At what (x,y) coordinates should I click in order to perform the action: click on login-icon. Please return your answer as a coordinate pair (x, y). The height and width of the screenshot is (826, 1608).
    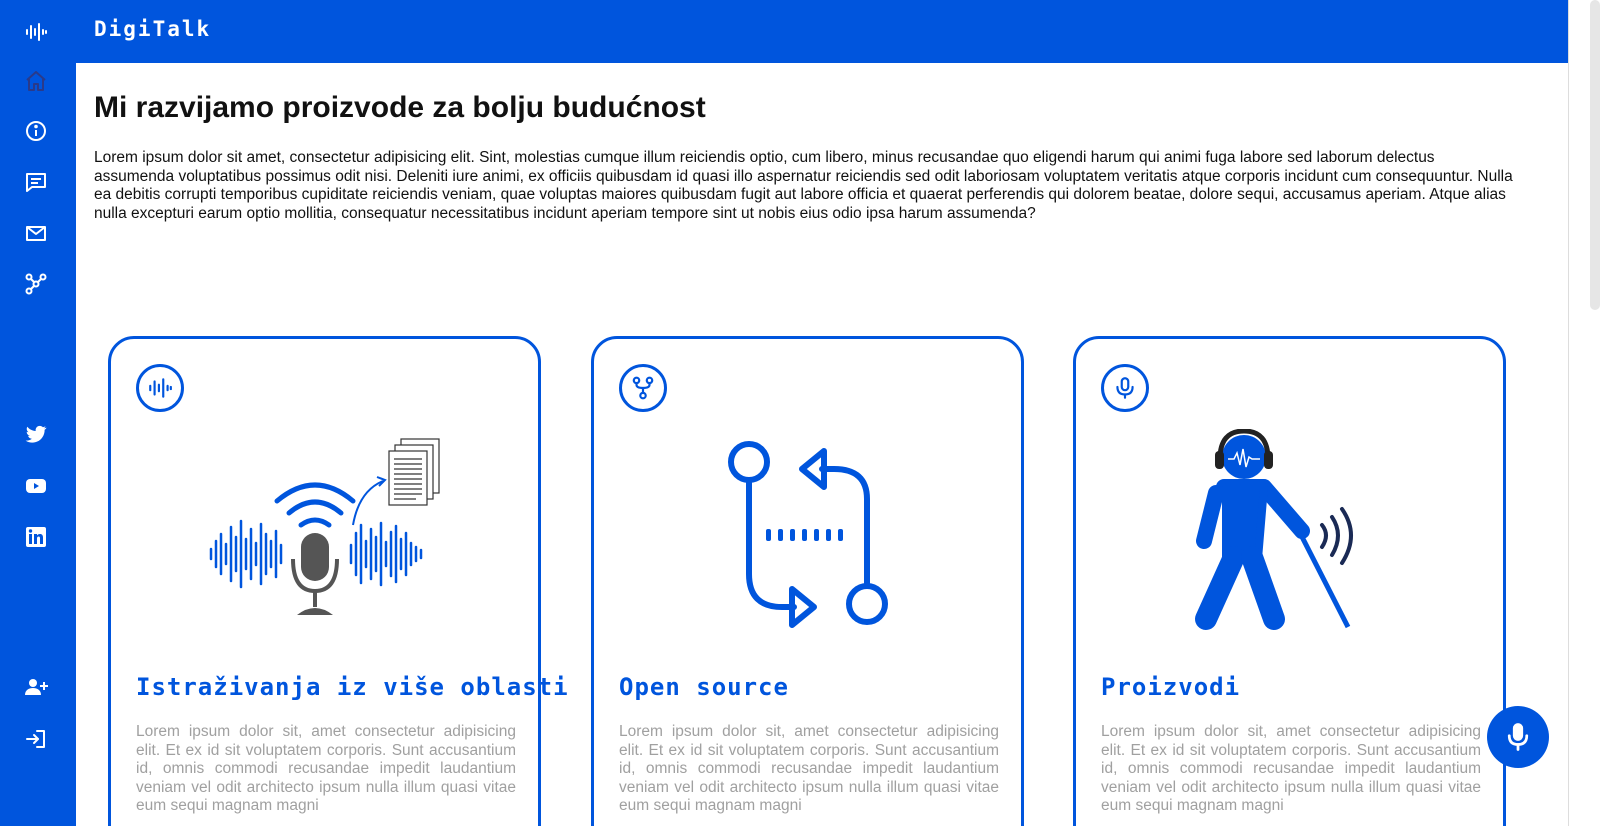
    Looking at the image, I should click on (35, 739).